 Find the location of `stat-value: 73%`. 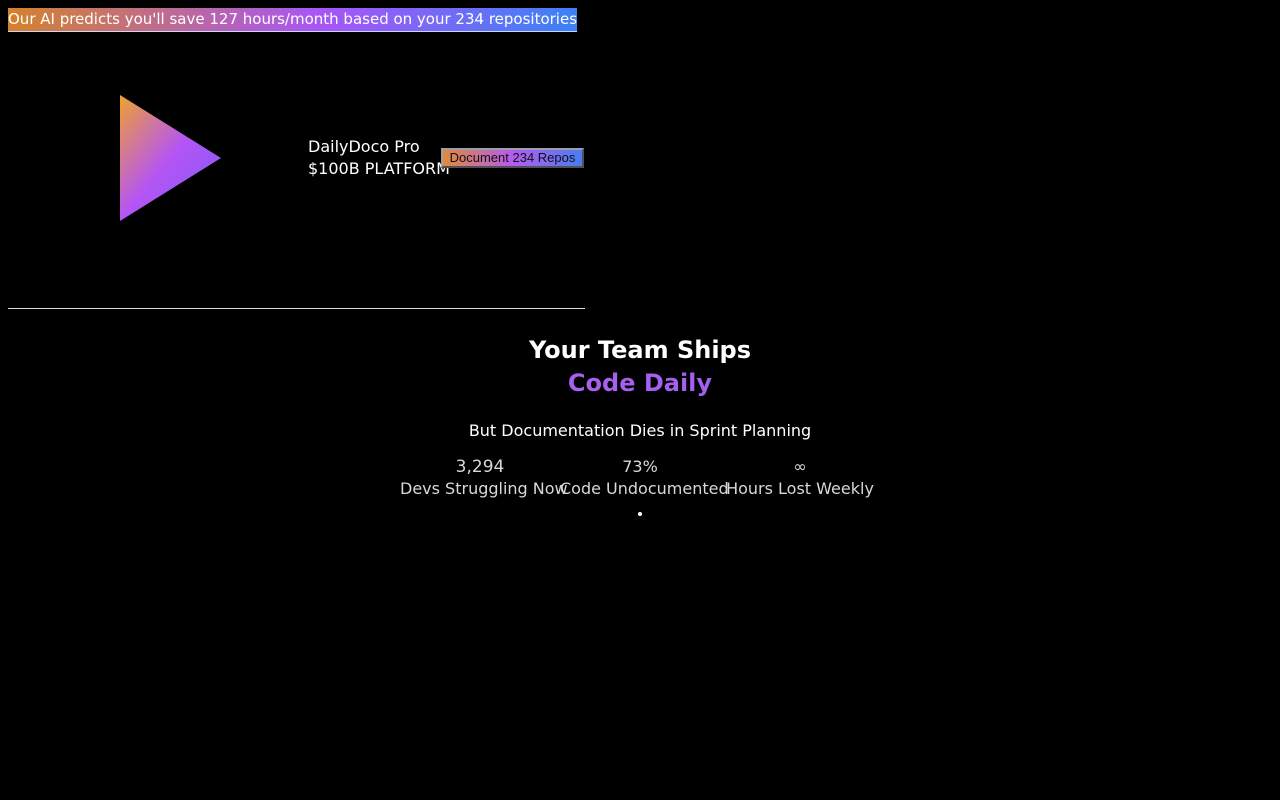

stat-value: 73% is located at coordinates (640, 466).